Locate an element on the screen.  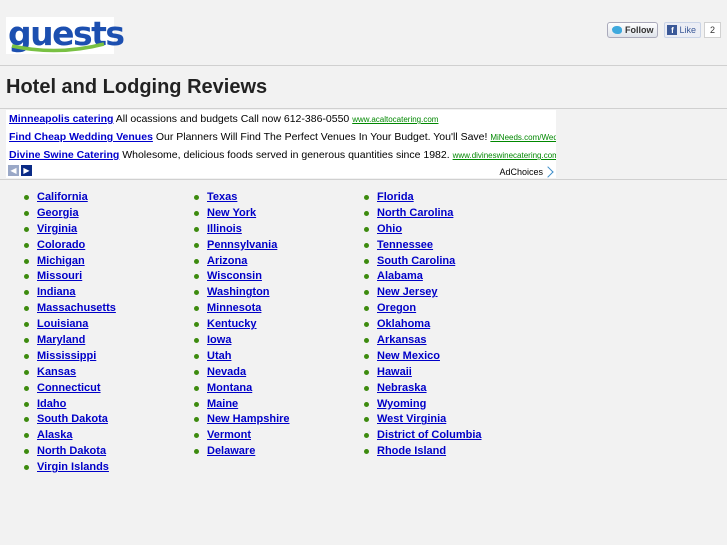
state-link: Arizona is located at coordinates (227, 261).